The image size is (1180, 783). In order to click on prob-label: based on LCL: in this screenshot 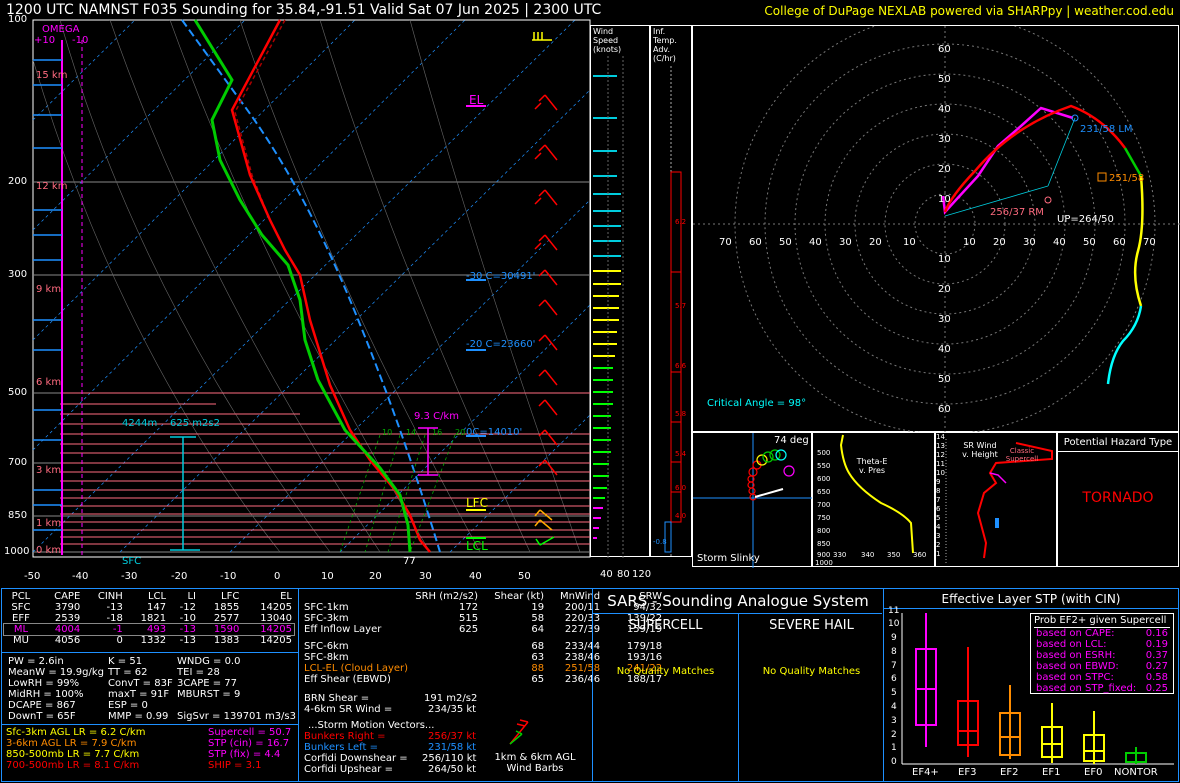, I will do `click(1071, 644)`.